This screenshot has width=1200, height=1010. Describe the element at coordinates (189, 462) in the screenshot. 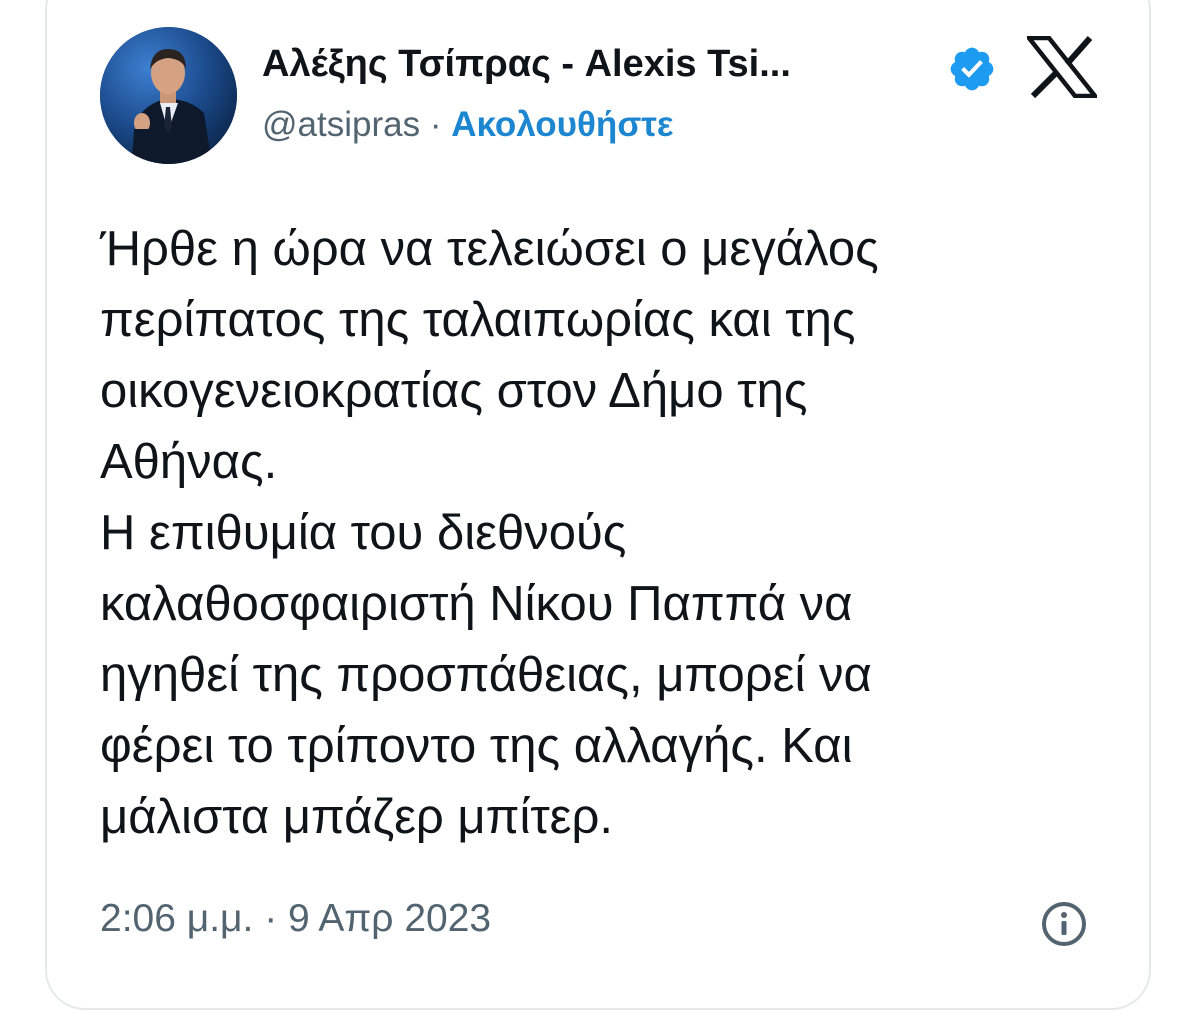

I see `tweet-line: Αθήνας.` at that location.